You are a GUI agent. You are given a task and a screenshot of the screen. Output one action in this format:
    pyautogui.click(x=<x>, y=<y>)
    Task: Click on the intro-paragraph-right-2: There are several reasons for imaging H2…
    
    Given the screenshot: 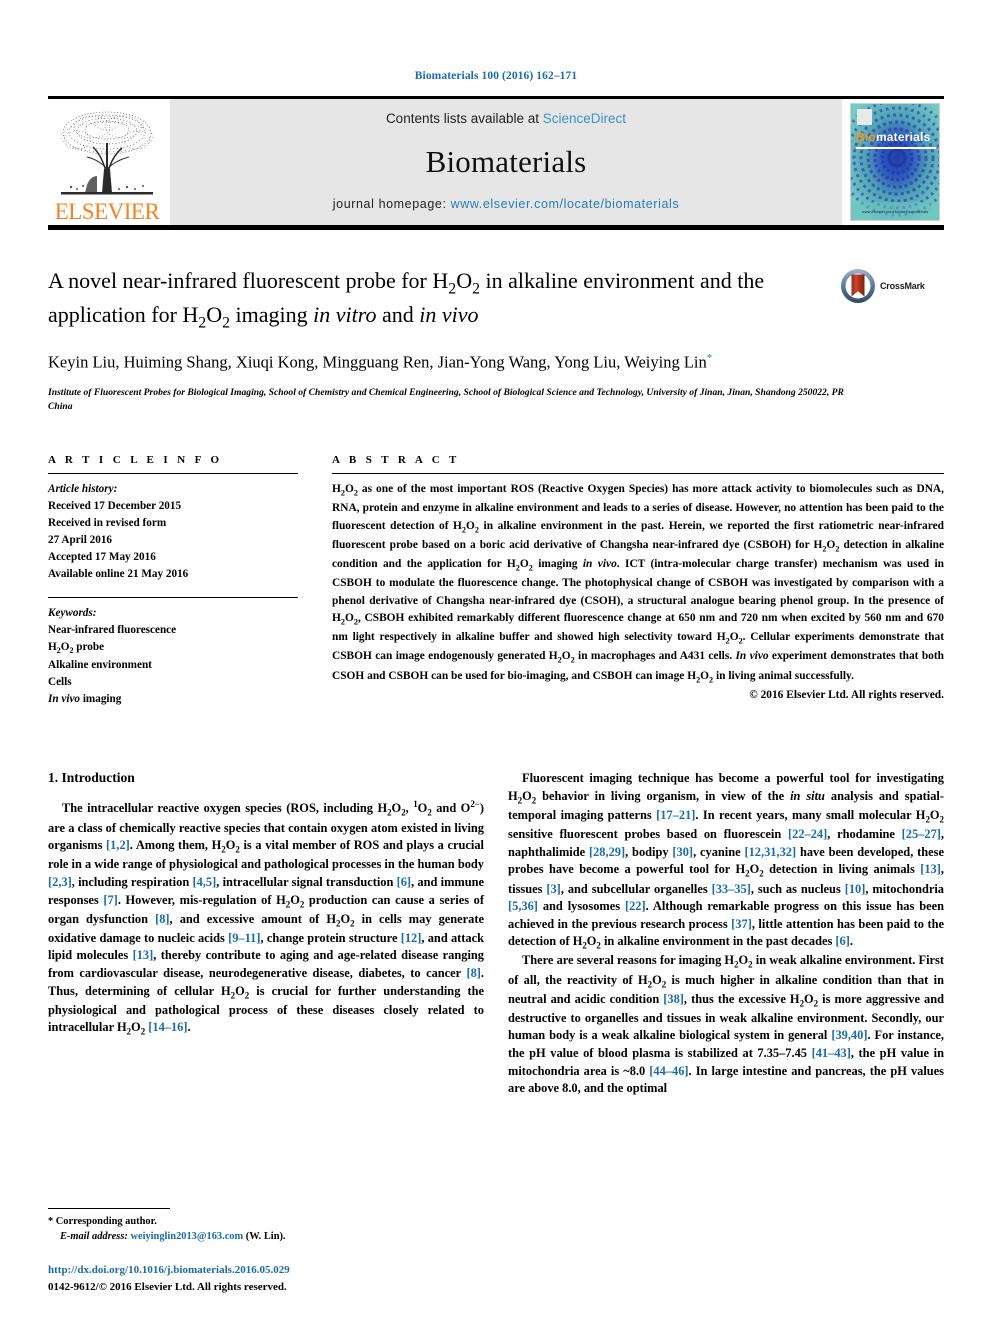 What is the action you would take?
    pyautogui.click(x=726, y=1024)
    